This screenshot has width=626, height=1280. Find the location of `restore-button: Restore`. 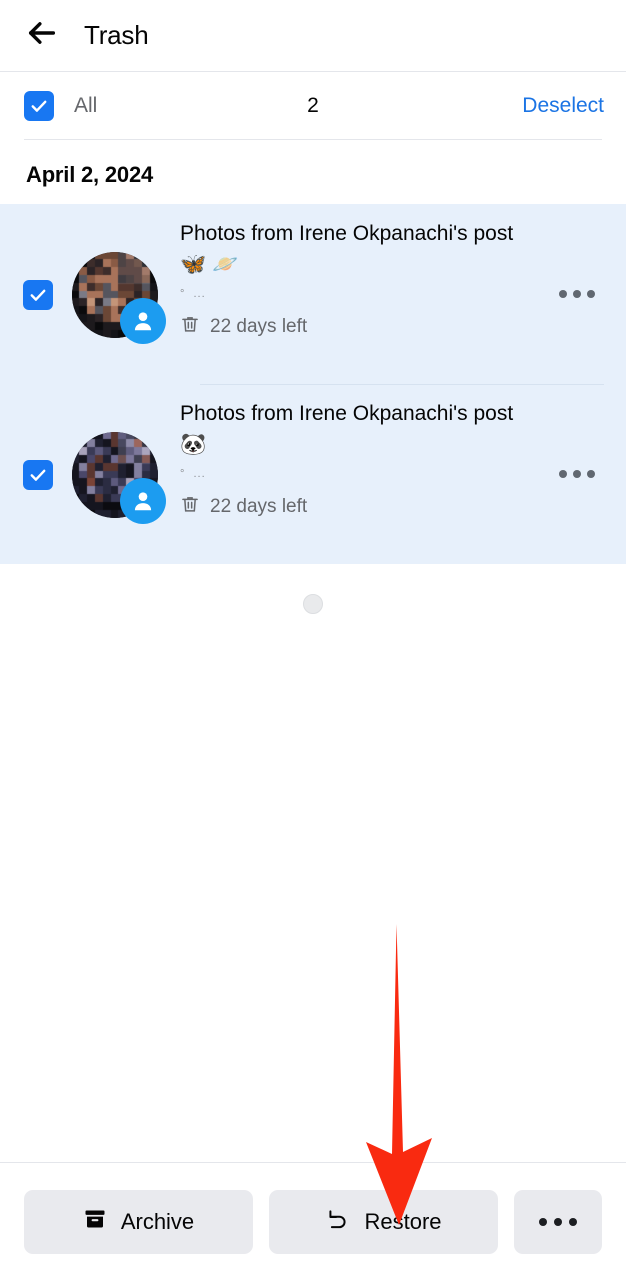

restore-button: Restore is located at coordinates (383, 1221).